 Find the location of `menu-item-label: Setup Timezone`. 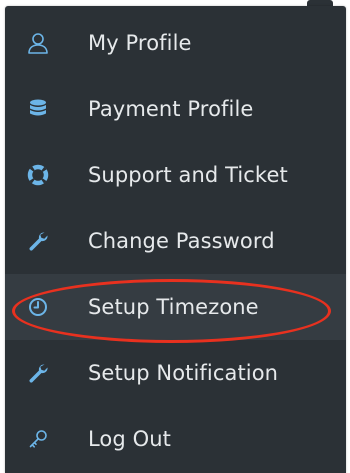

menu-item-label: Setup Timezone is located at coordinates (173, 307).